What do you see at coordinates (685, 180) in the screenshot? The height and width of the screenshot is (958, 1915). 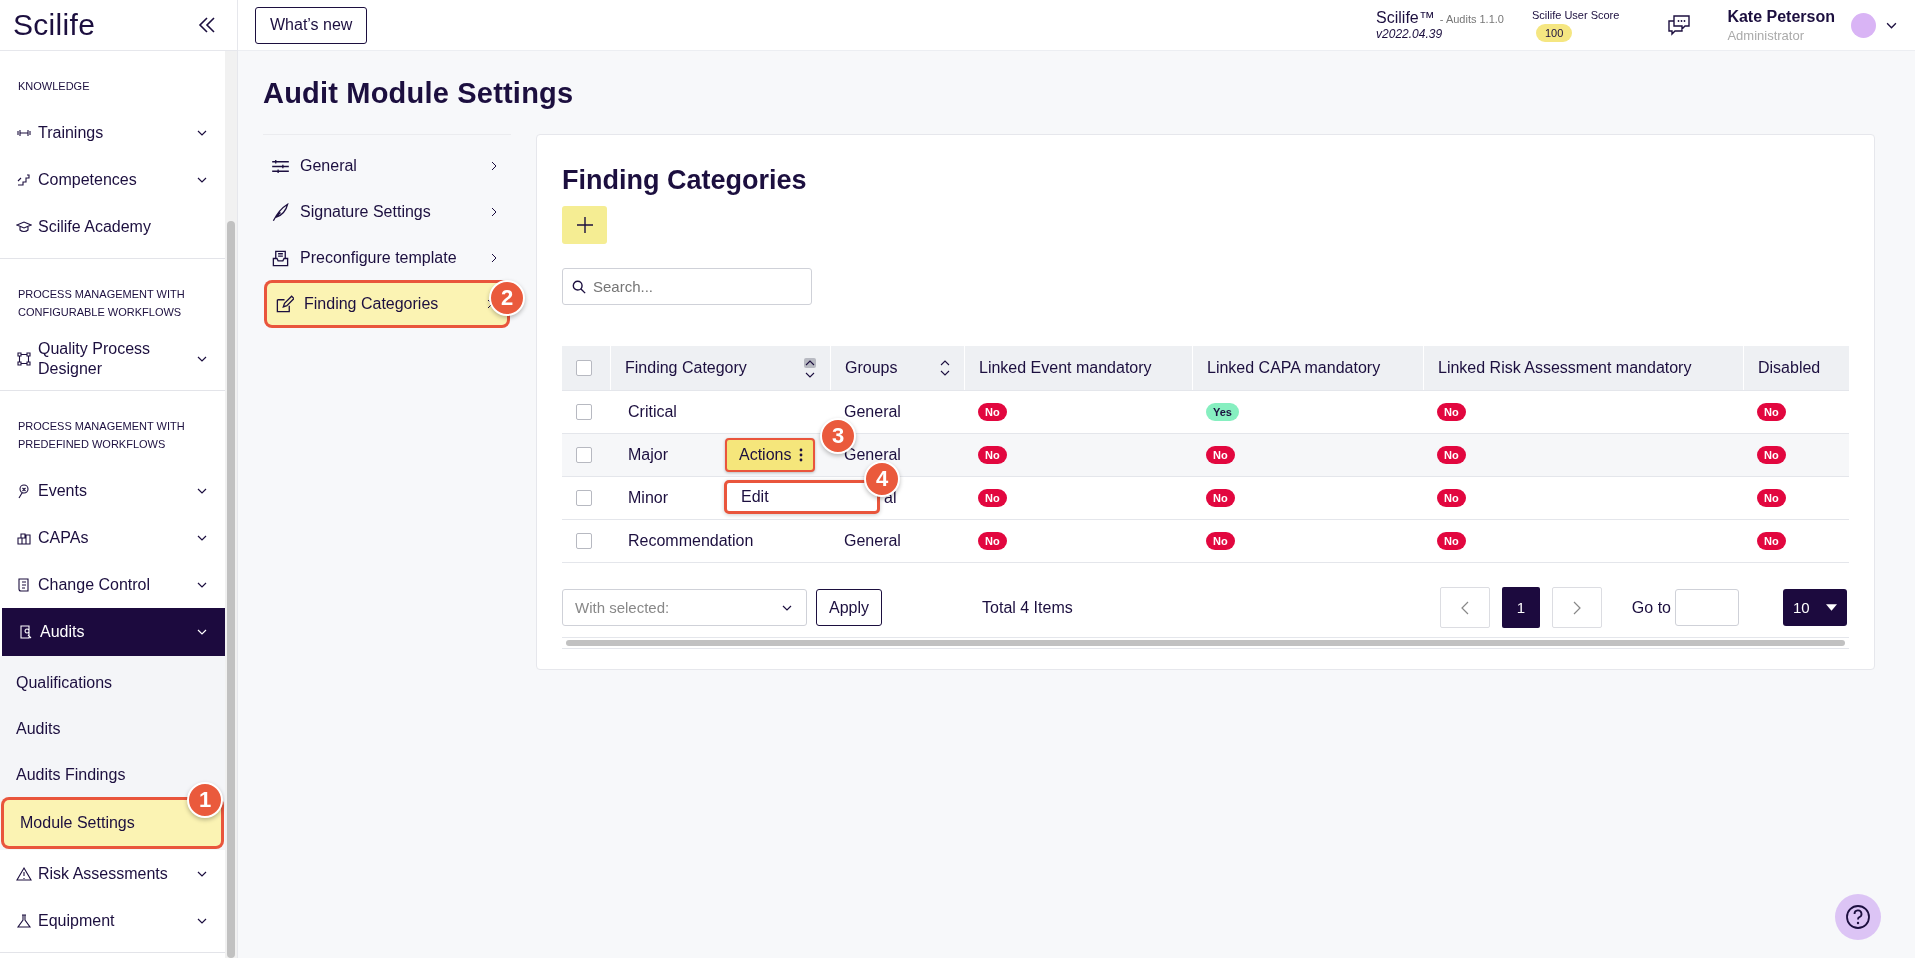 I see `card-title: Finding Categories` at bounding box center [685, 180].